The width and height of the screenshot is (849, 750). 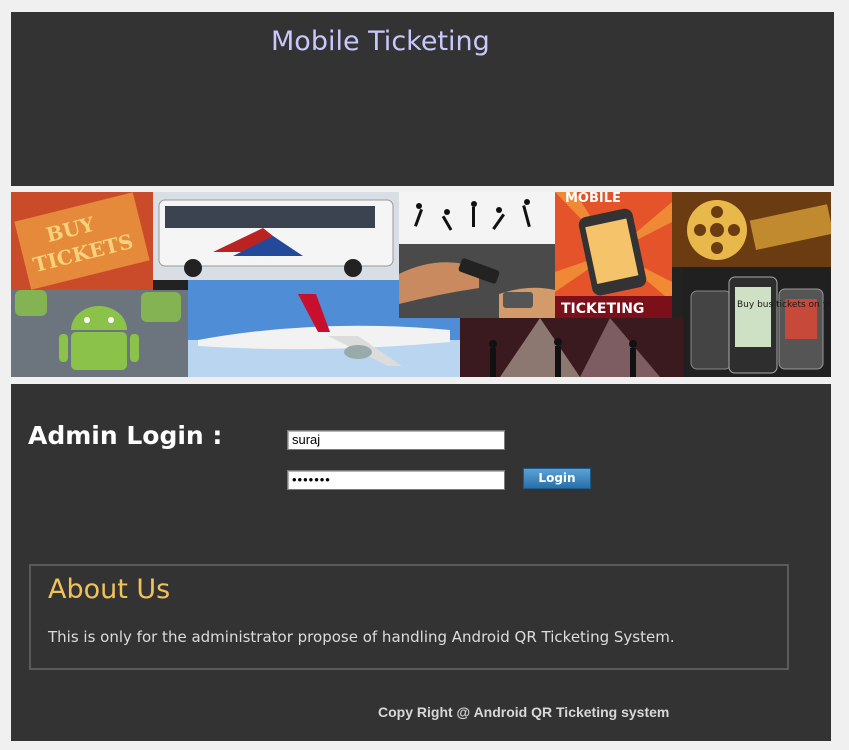 What do you see at coordinates (99, 333) in the screenshot?
I see `android-image` at bounding box center [99, 333].